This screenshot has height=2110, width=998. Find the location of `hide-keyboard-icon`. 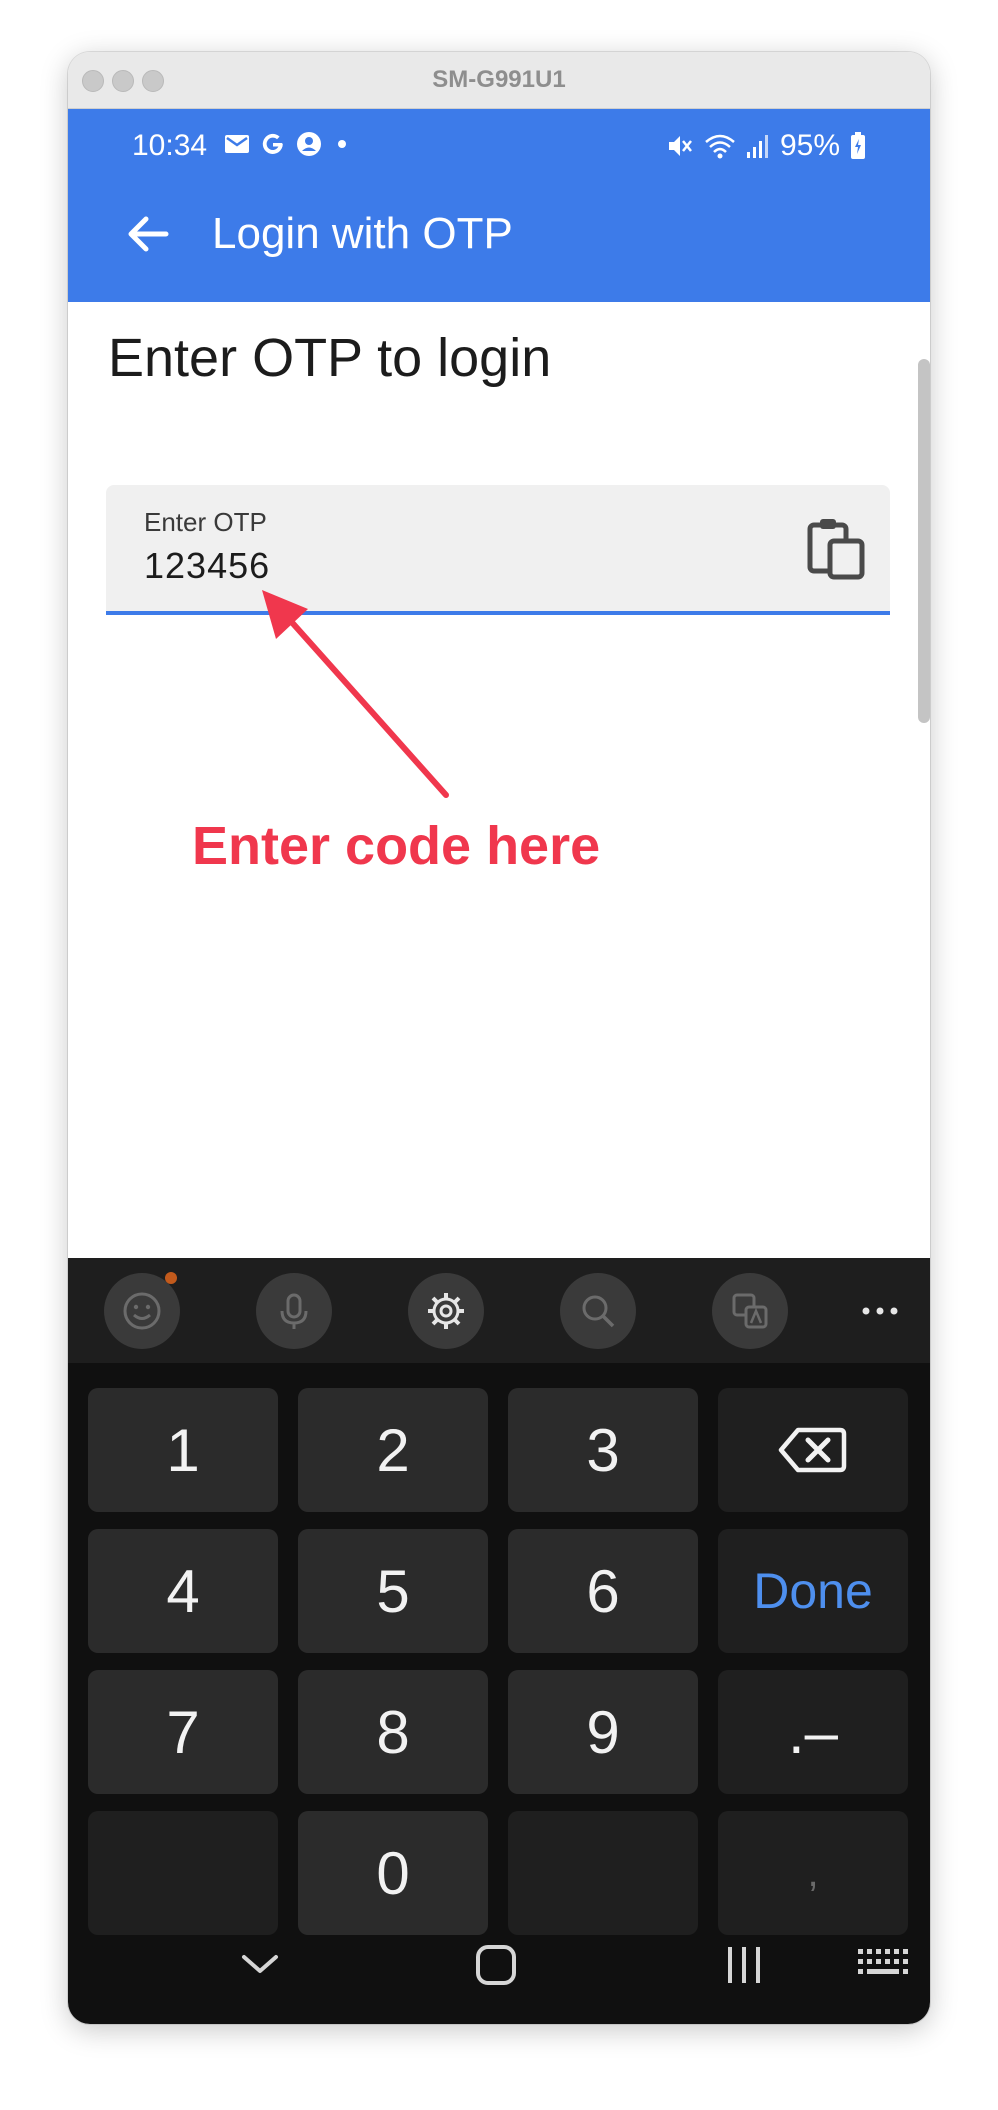

hide-keyboard-icon is located at coordinates (260, 1964).